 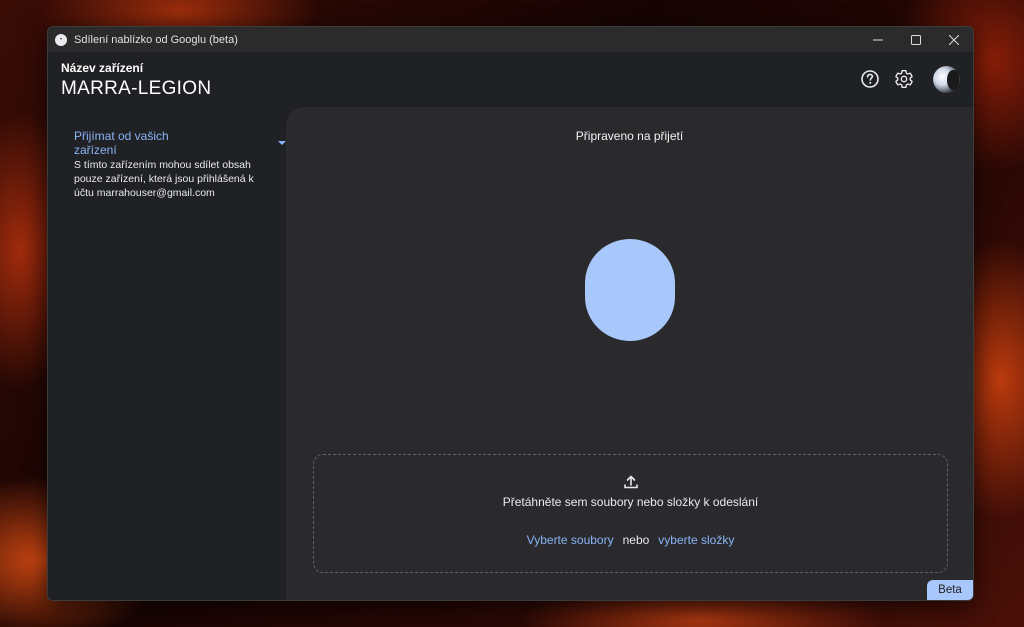 What do you see at coordinates (570, 540) in the screenshot?
I see `choose-files-link: Vyberte soubory` at bounding box center [570, 540].